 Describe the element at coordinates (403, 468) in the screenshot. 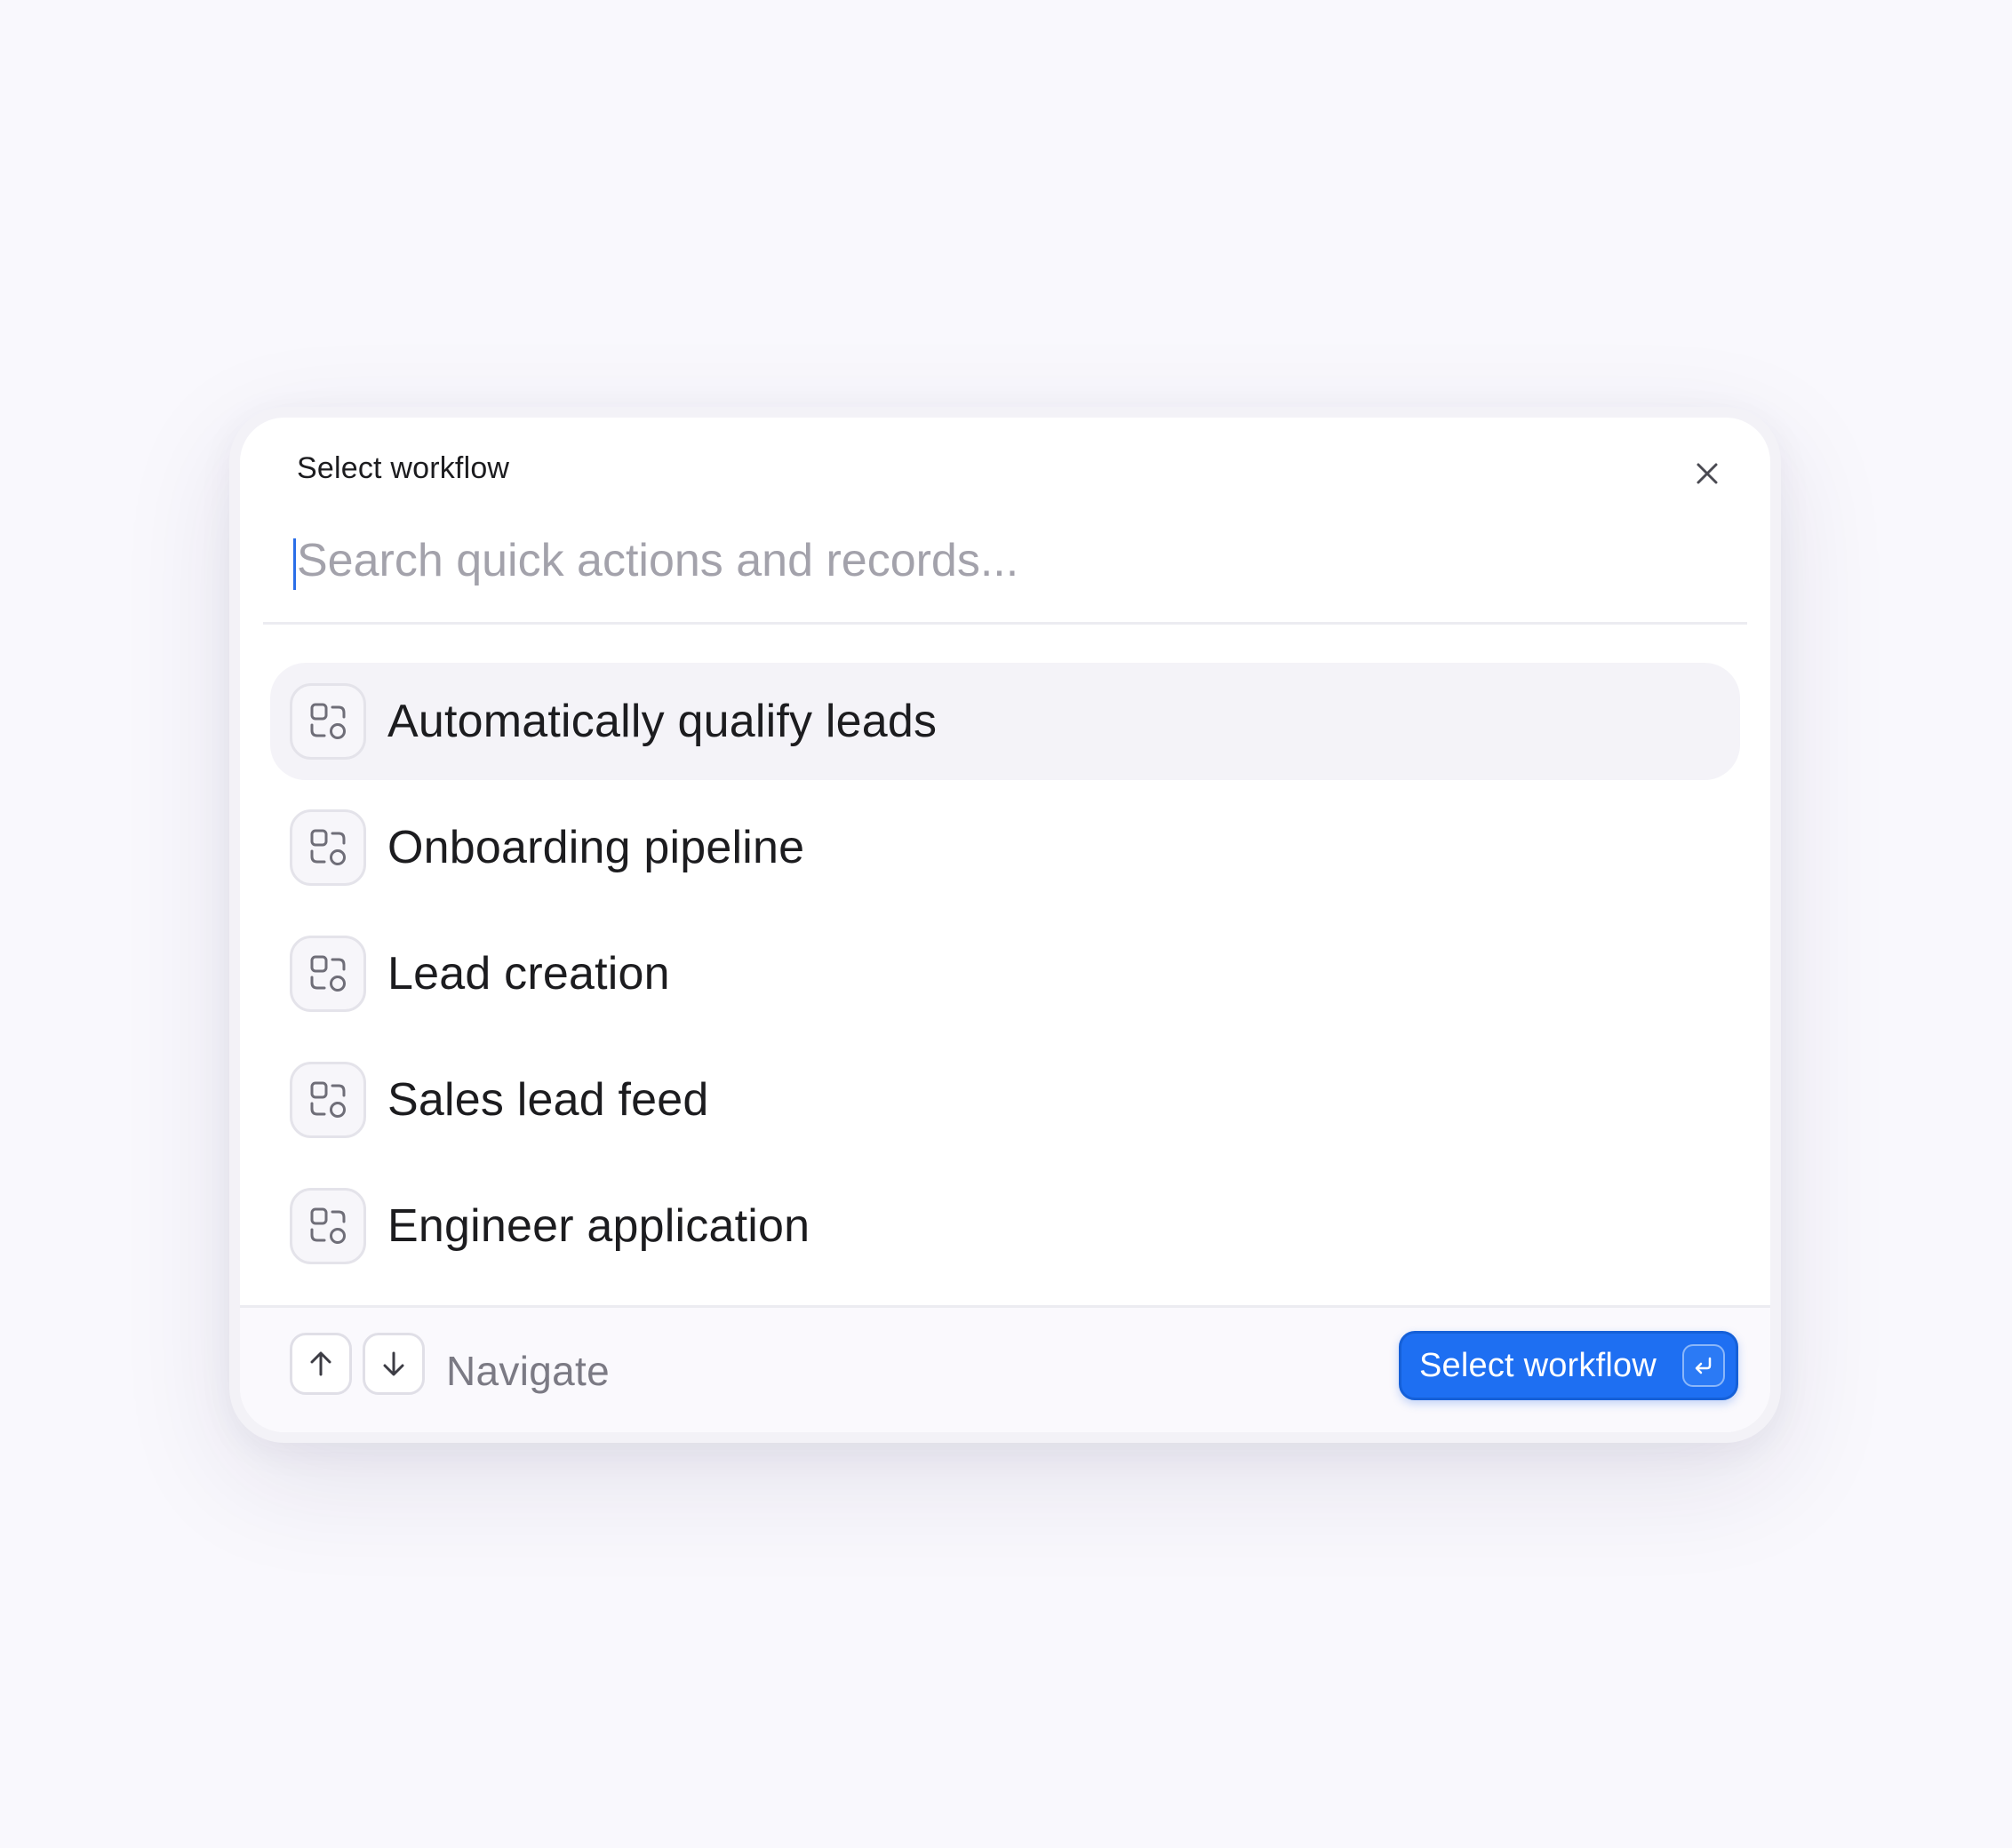

I see `dialog-title: Select workflow` at that location.